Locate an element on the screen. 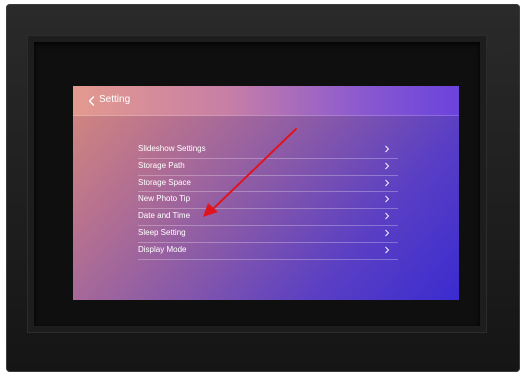  menu-item-new-photo-tip: New Photo Tip is located at coordinates (268, 201).